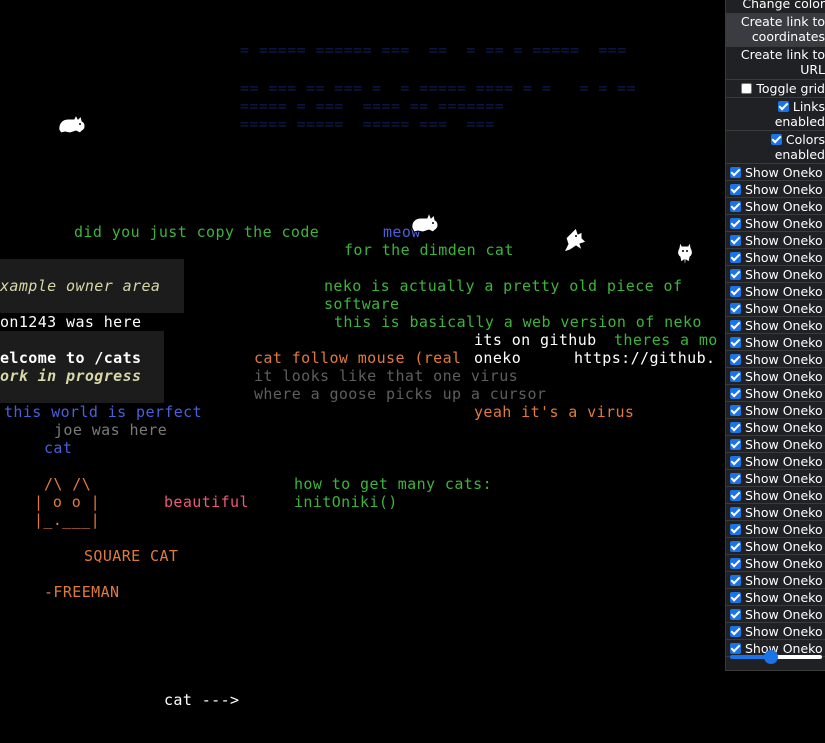  I want to click on faint-text: ===== ===== ===== === ===, so click(367, 124).